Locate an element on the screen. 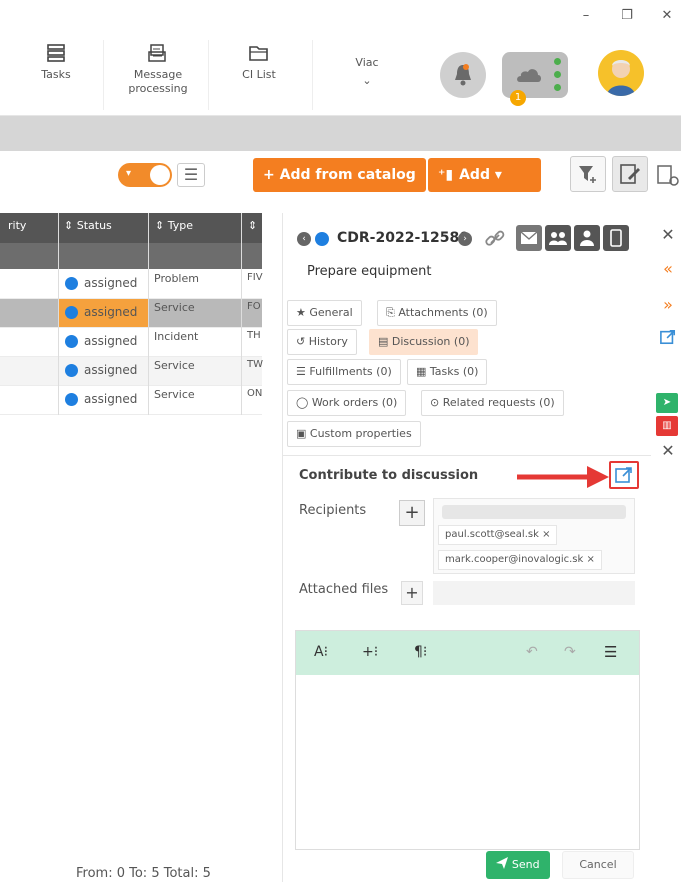 The width and height of the screenshot is (681, 882). tab-attachments: ⎘ Attachments (0) is located at coordinates (437, 313).